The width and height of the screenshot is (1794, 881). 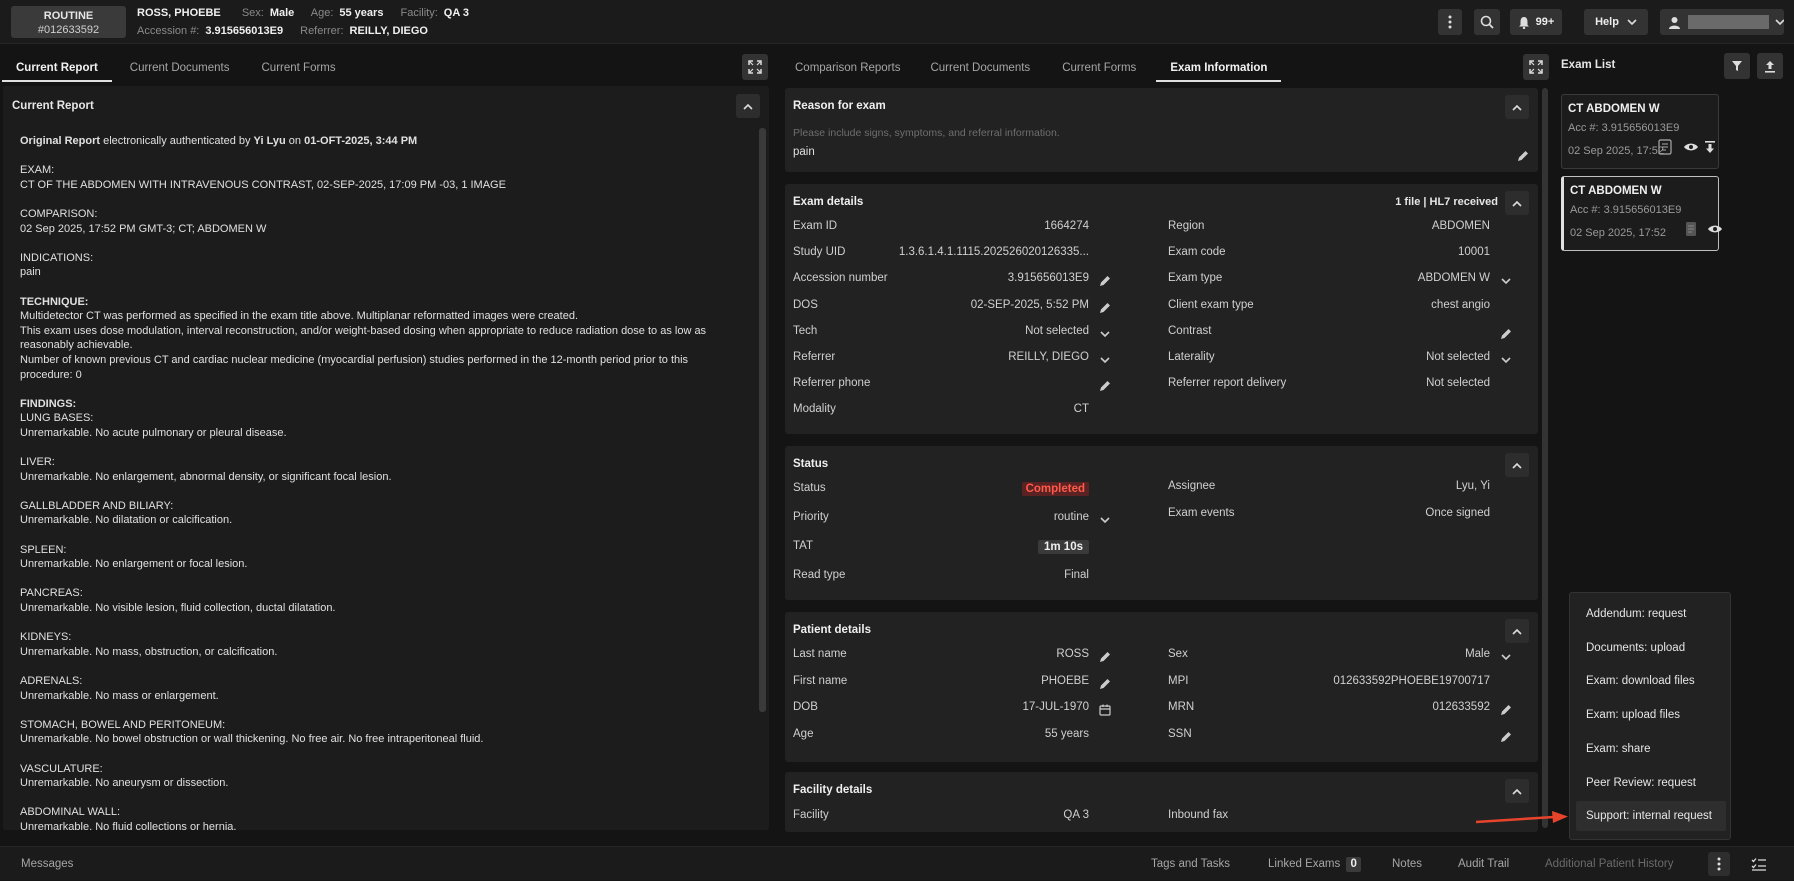 What do you see at coordinates (1759, 864) in the screenshot?
I see `checklist-button` at bounding box center [1759, 864].